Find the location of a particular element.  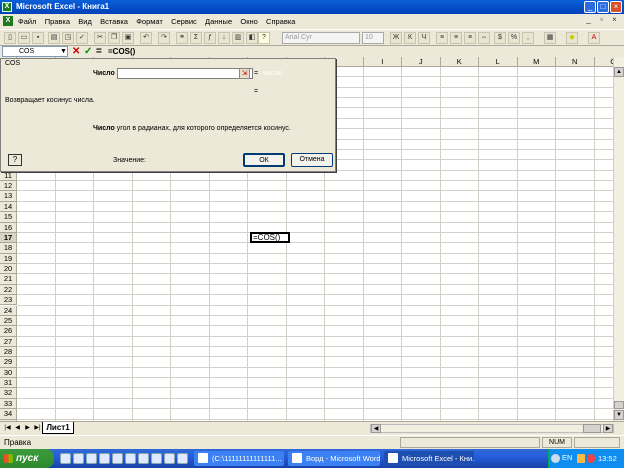

vertical-scrollbar: ▲ ▼ is located at coordinates (618, 239).